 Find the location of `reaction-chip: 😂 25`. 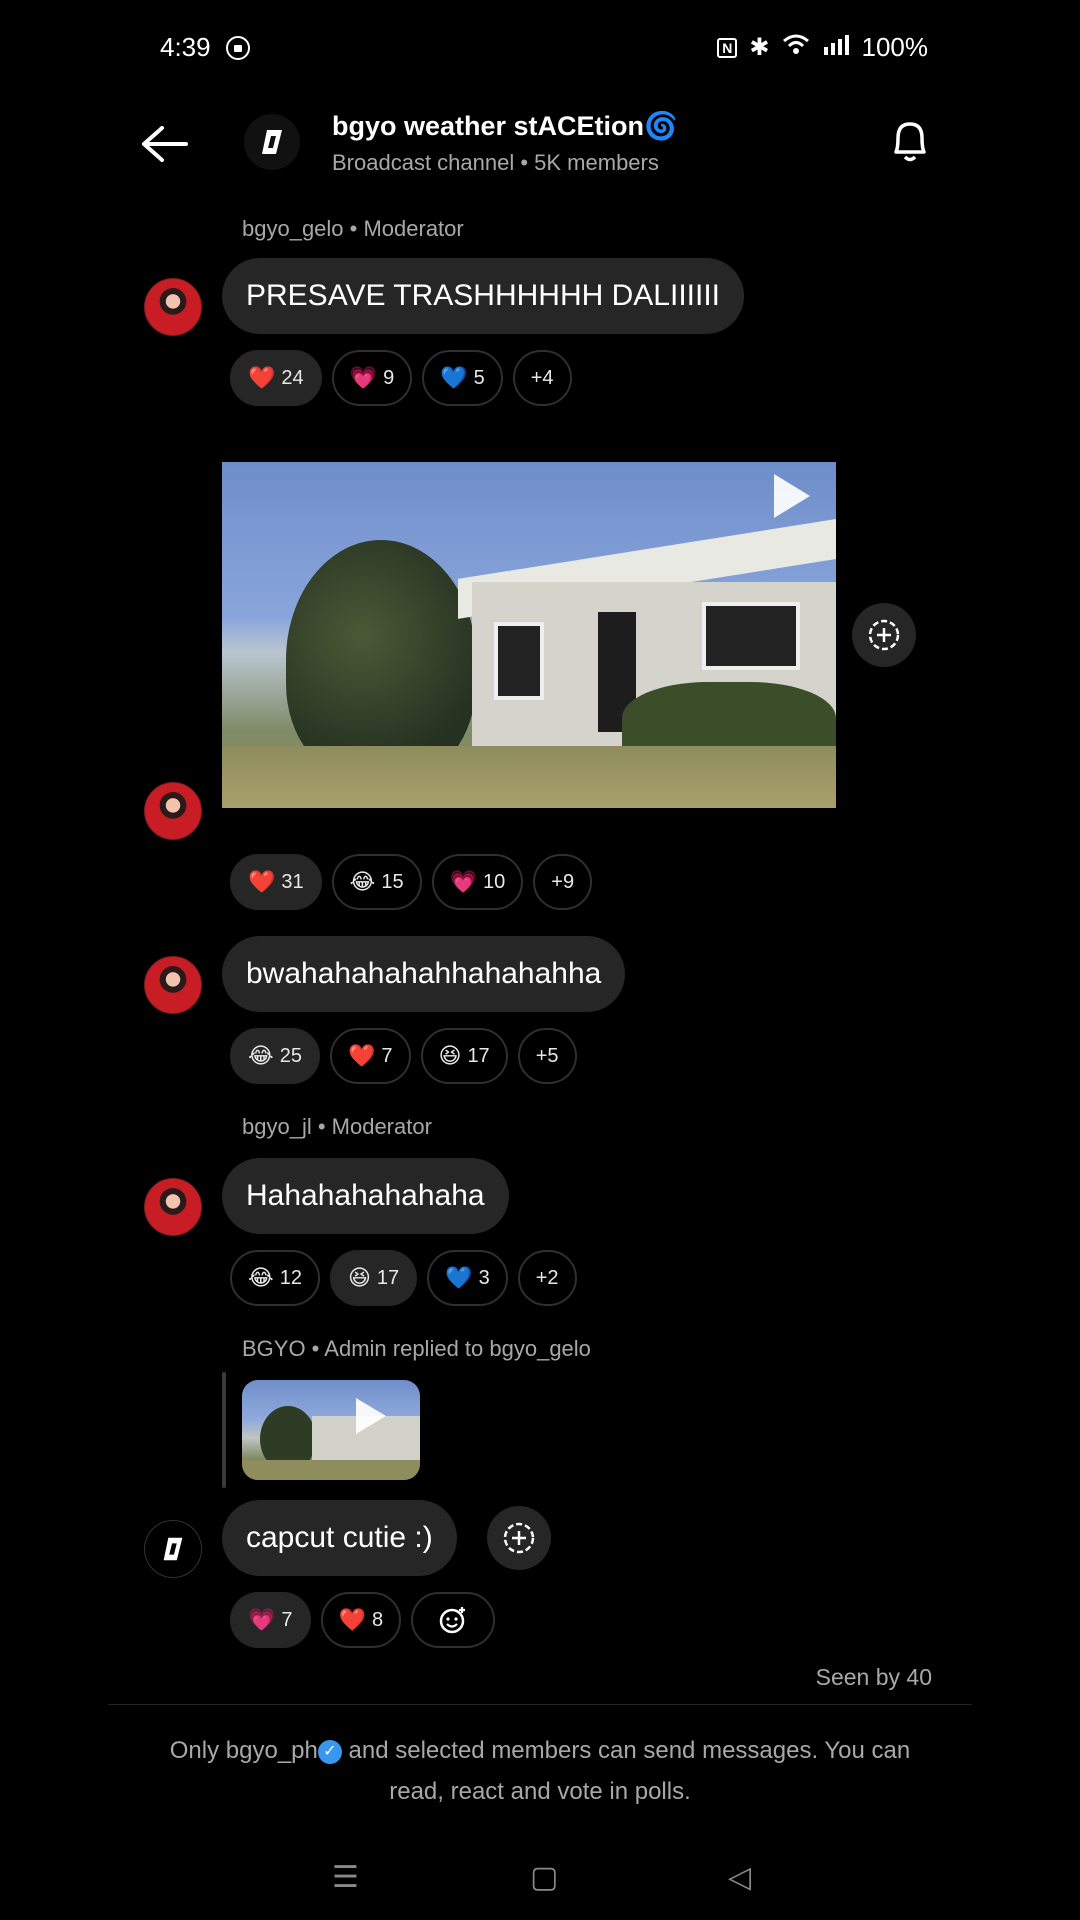

reaction-chip: 😂 25 is located at coordinates (275, 1056).